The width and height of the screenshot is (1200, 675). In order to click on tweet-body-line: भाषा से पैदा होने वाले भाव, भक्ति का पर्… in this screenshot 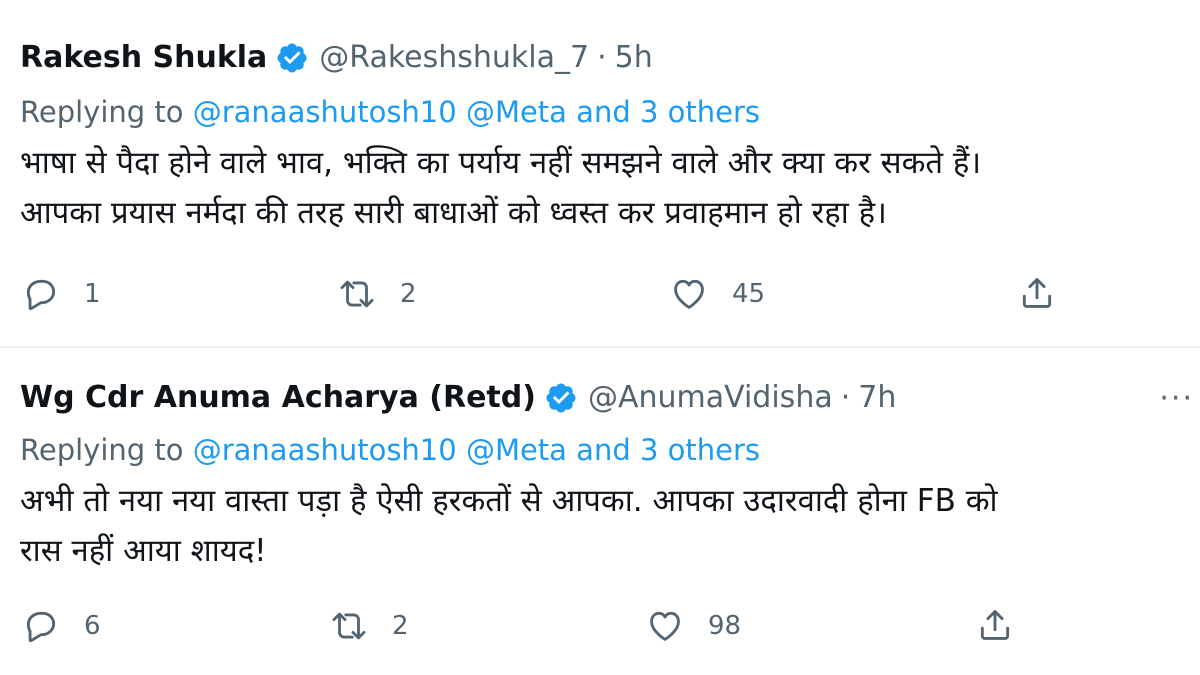, I will do `click(501, 163)`.